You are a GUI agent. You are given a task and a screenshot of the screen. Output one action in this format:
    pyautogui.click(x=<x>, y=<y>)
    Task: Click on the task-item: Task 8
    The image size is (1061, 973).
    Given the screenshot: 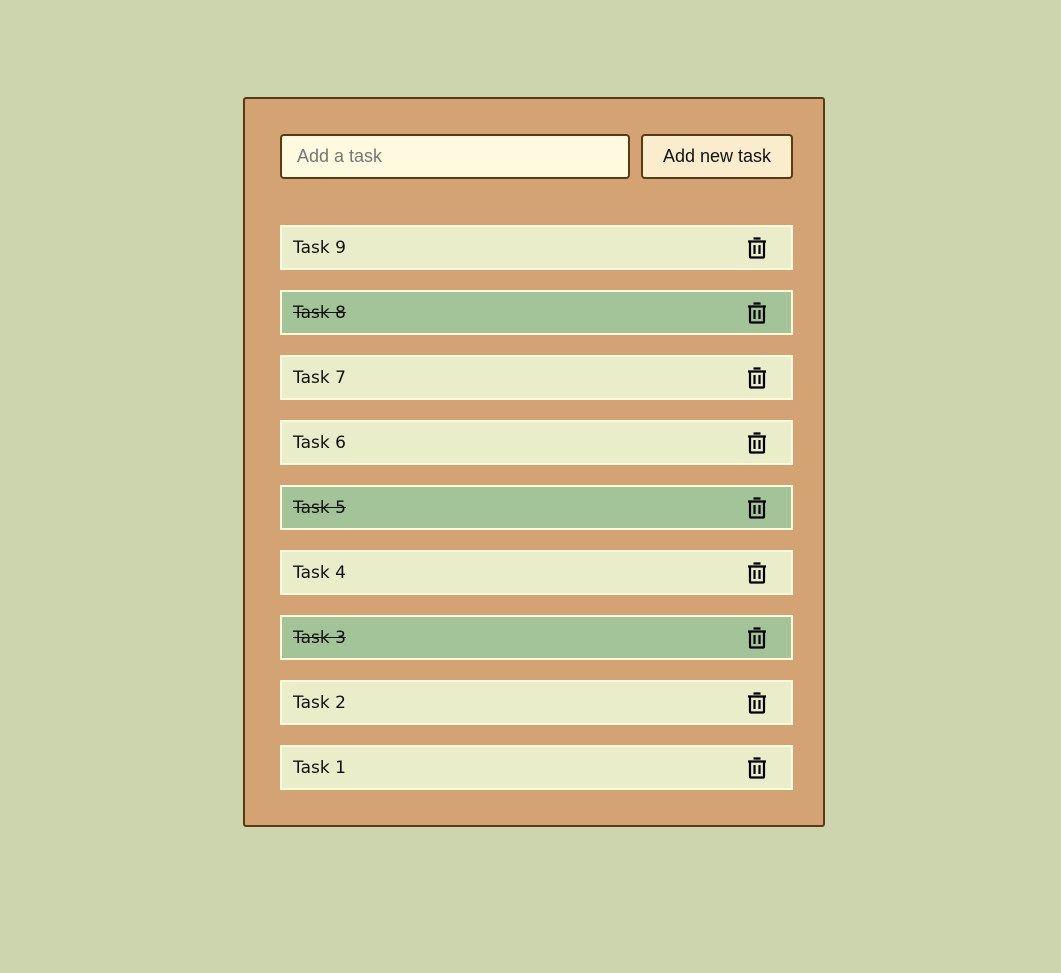 What is the action you would take?
    pyautogui.click(x=536, y=312)
    